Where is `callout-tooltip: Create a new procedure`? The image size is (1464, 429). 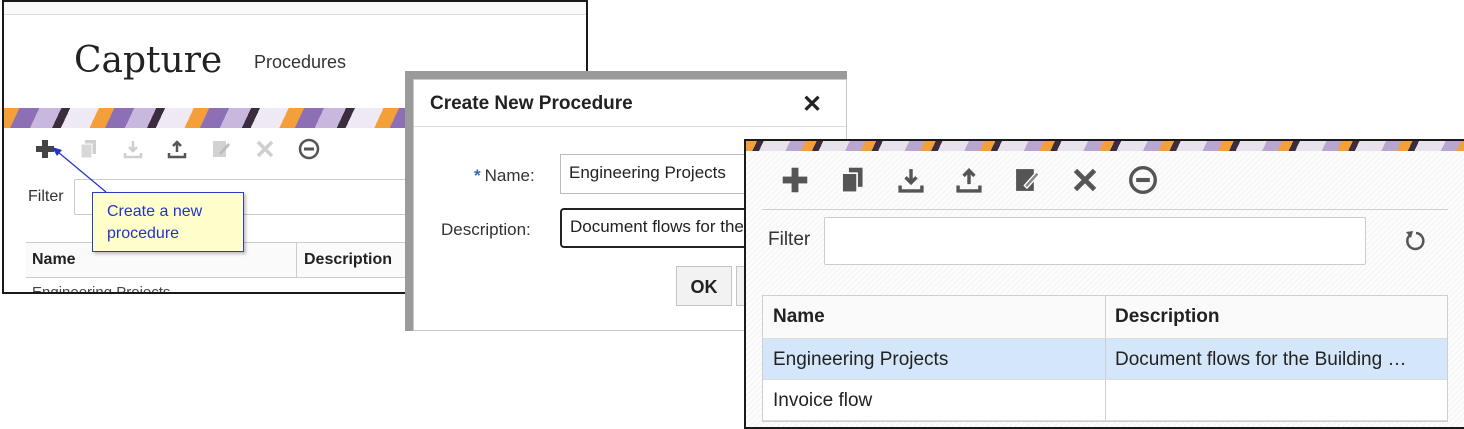 callout-tooltip: Create a new procedure is located at coordinates (168, 222).